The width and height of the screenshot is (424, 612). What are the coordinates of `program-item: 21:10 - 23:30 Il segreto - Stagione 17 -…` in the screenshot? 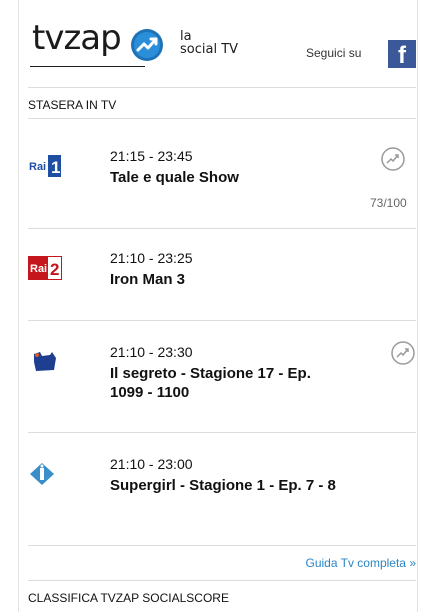 It's located at (223, 387).